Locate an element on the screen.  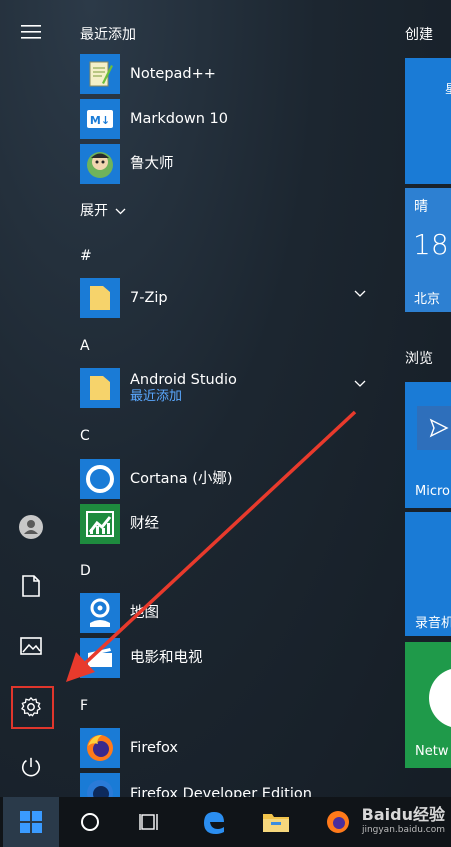
finance-icon is located at coordinates (100, 524).